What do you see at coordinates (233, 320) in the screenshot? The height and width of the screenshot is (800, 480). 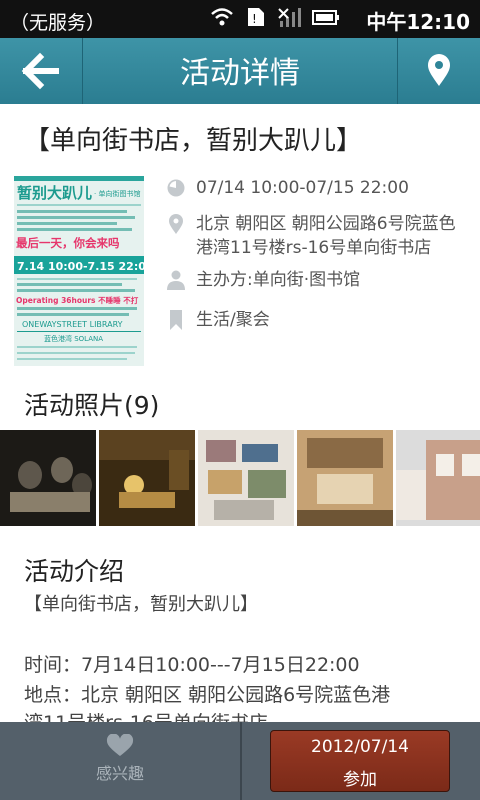 I see `event-category: 生活/聚会` at bounding box center [233, 320].